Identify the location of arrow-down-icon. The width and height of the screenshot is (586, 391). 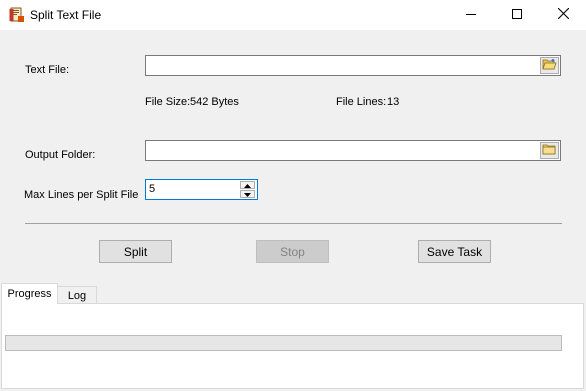
(247, 194).